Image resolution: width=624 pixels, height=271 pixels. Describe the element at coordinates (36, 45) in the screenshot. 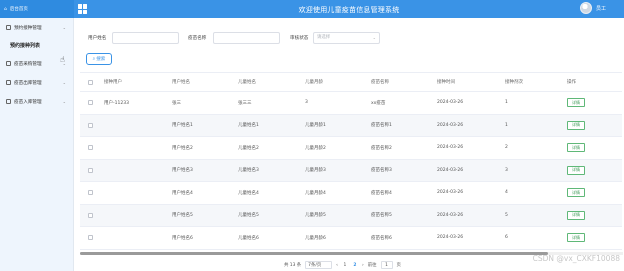

I see `sidebar-item-appointment-list: 预约接种列表` at that location.